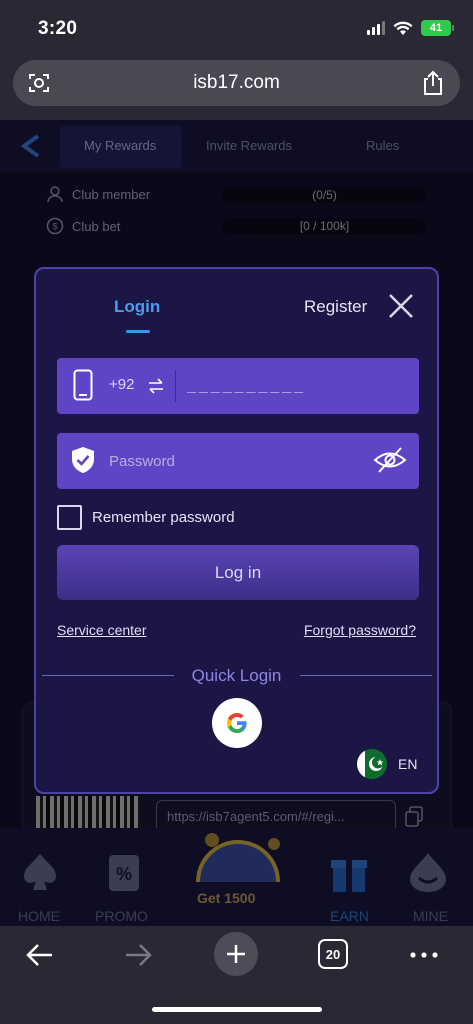  Describe the element at coordinates (83, 460) in the screenshot. I see `shield-icon` at that location.